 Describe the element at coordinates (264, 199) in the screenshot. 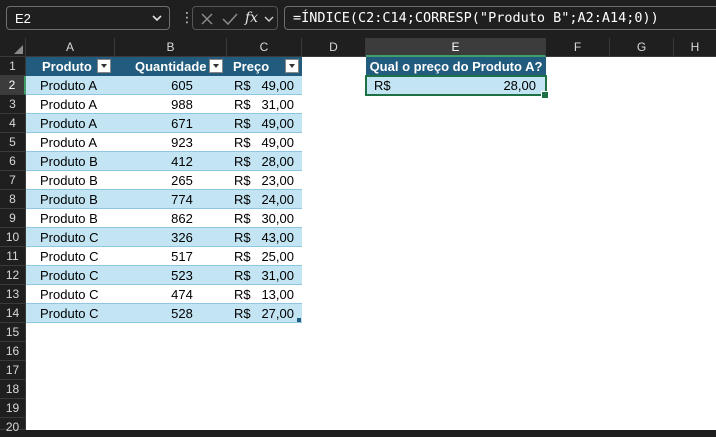

I see `table-cell-preco: R$ 24,00` at that location.